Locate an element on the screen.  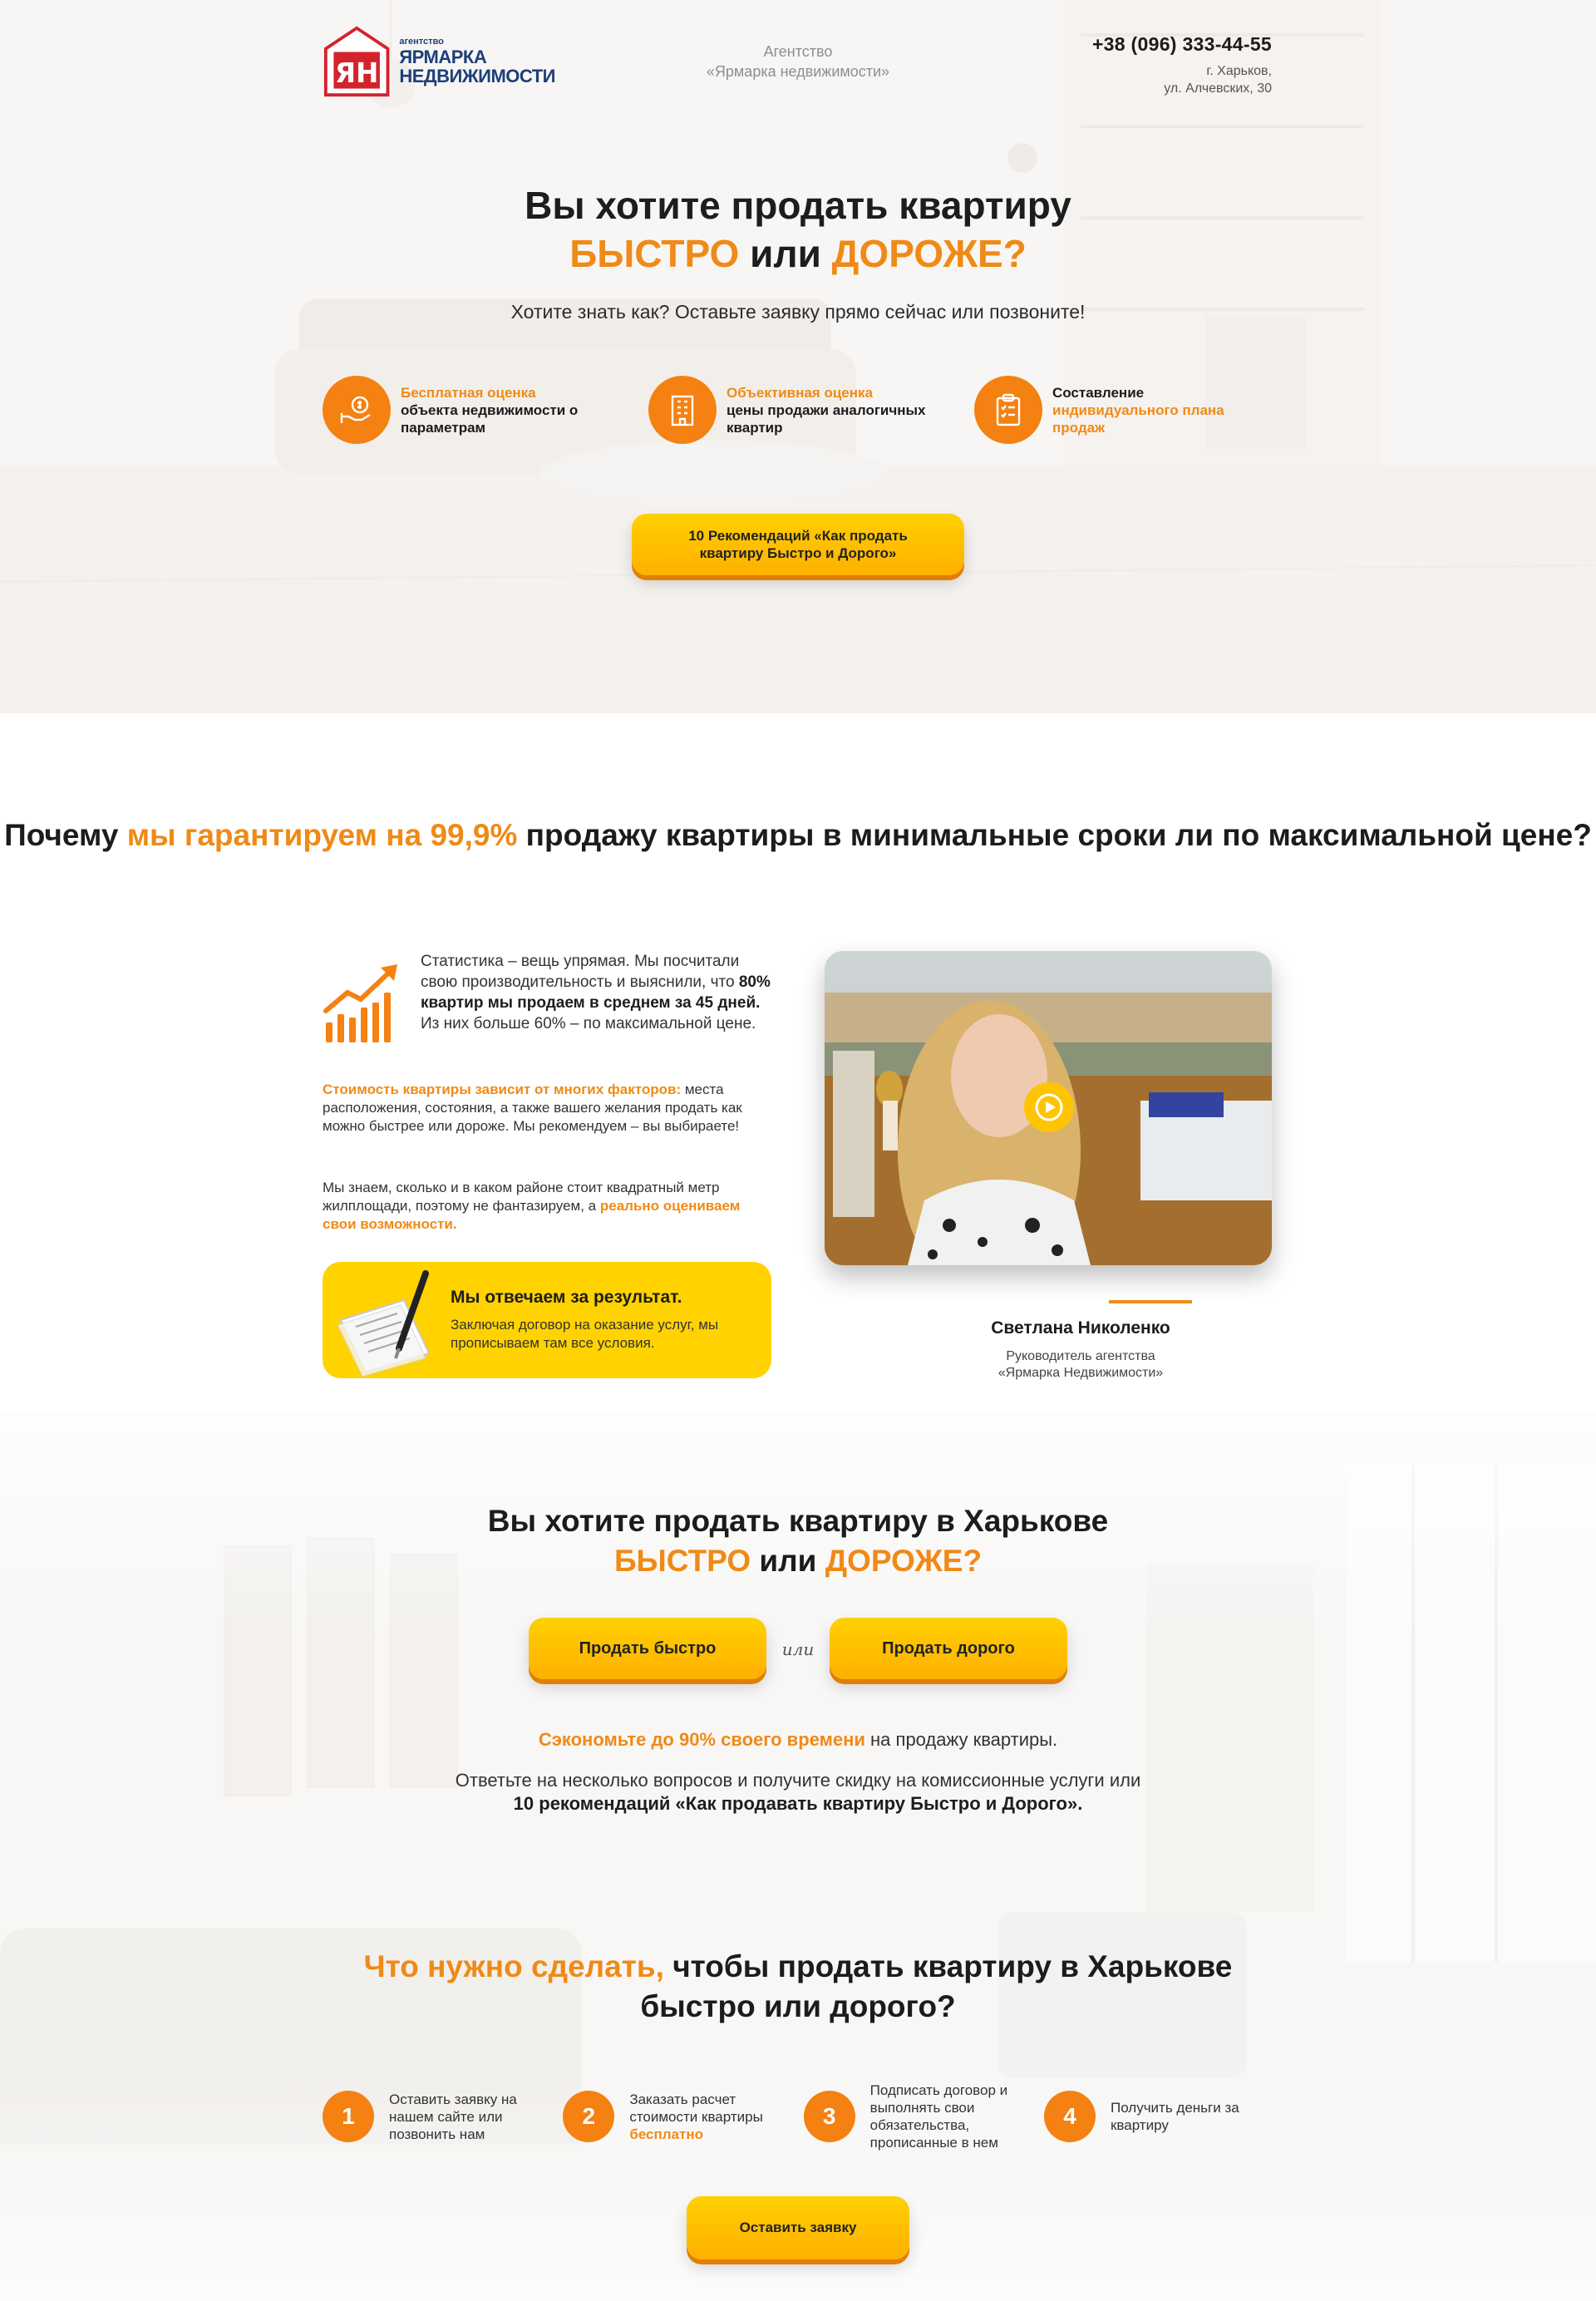
logo-line-2: НЕДВИЖИМОСТИ is located at coordinates (477, 75).